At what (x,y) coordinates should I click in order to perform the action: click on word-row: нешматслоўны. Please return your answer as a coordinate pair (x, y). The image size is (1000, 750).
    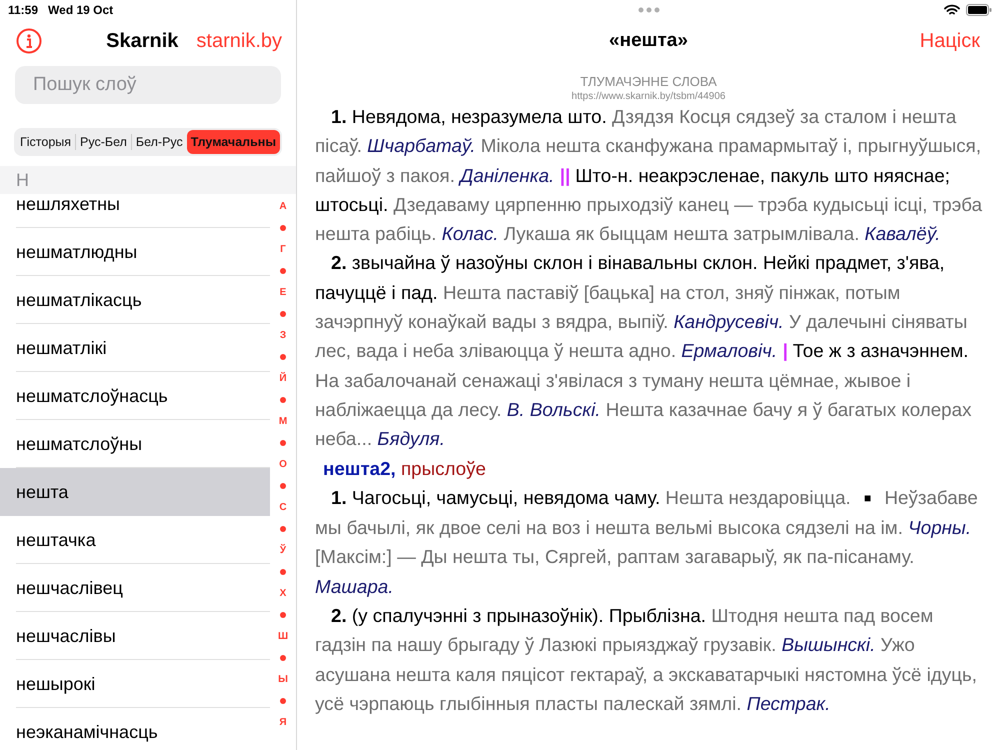
    Looking at the image, I should click on (135, 444).